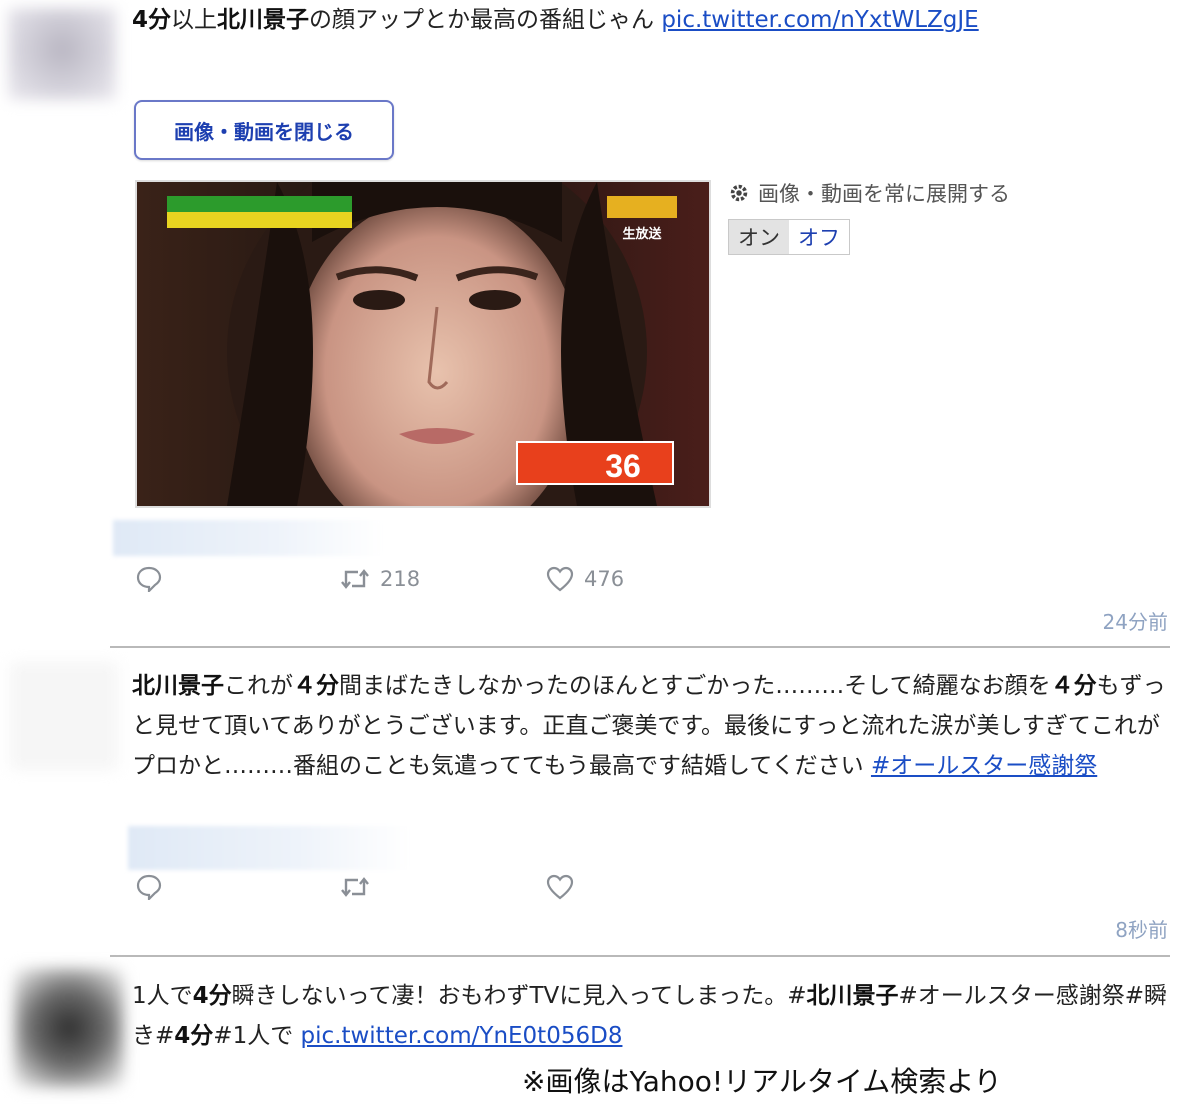 This screenshot has height=1104, width=1200. Describe the element at coordinates (604, 579) in the screenshot. I see `like-count: 476` at that location.